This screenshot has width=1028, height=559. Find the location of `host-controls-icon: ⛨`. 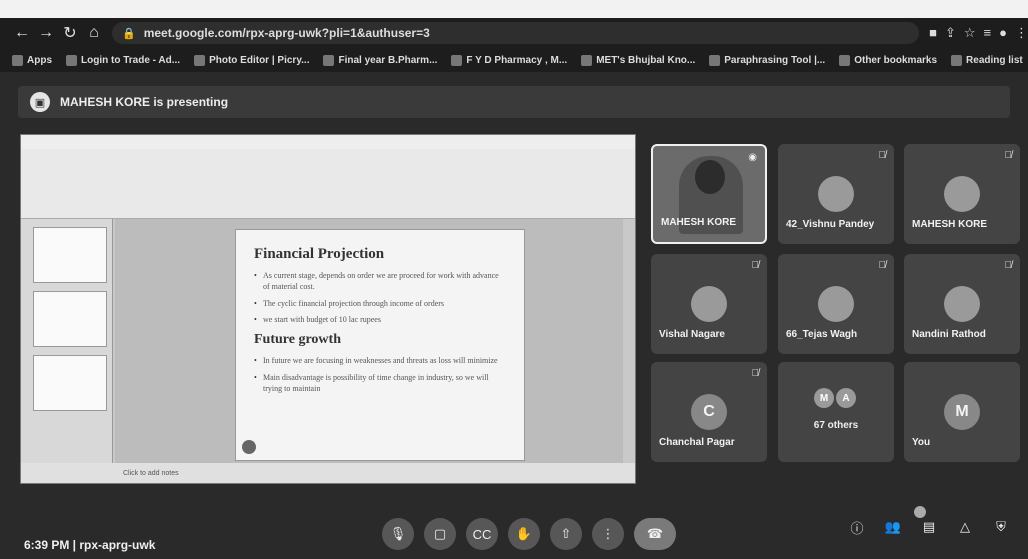

host-controls-icon: ⛨ is located at coordinates (1001, 527).